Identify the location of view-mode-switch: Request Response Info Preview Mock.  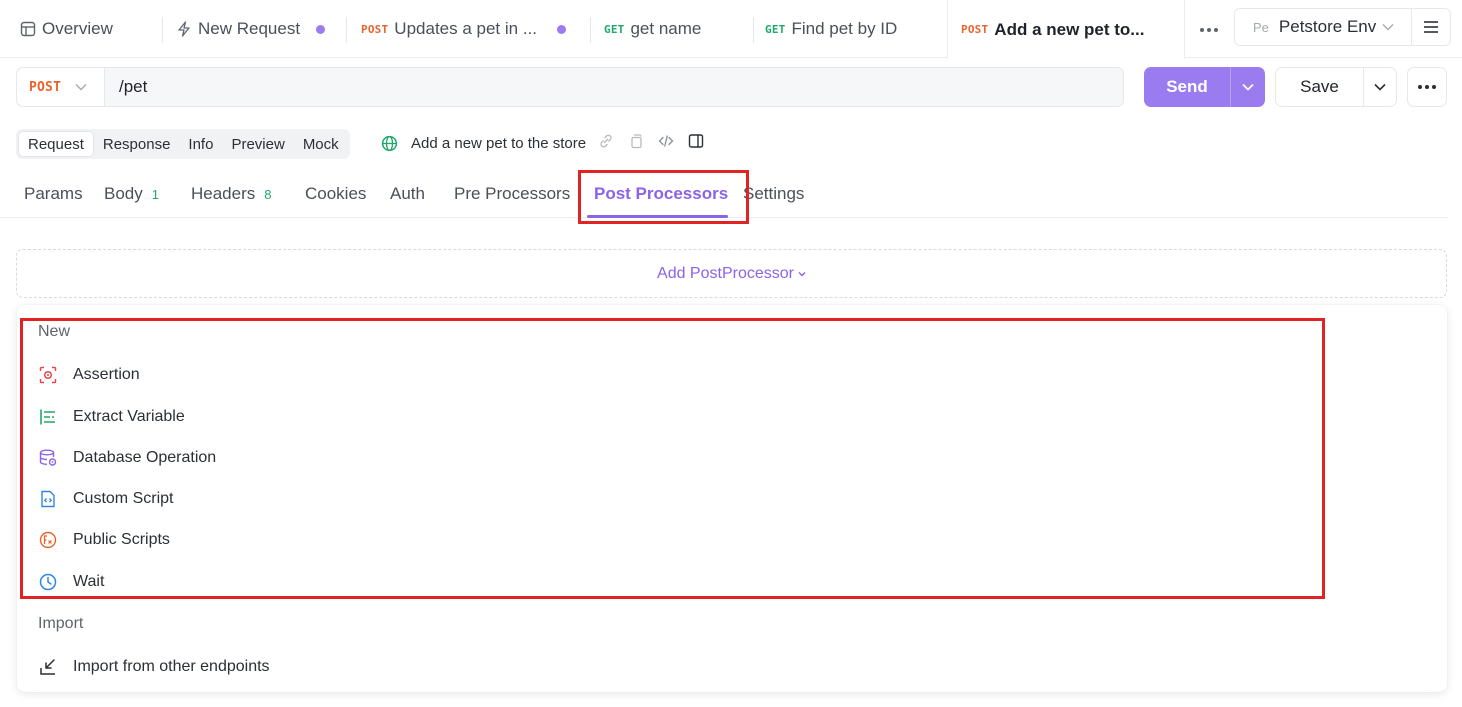
(183, 144).